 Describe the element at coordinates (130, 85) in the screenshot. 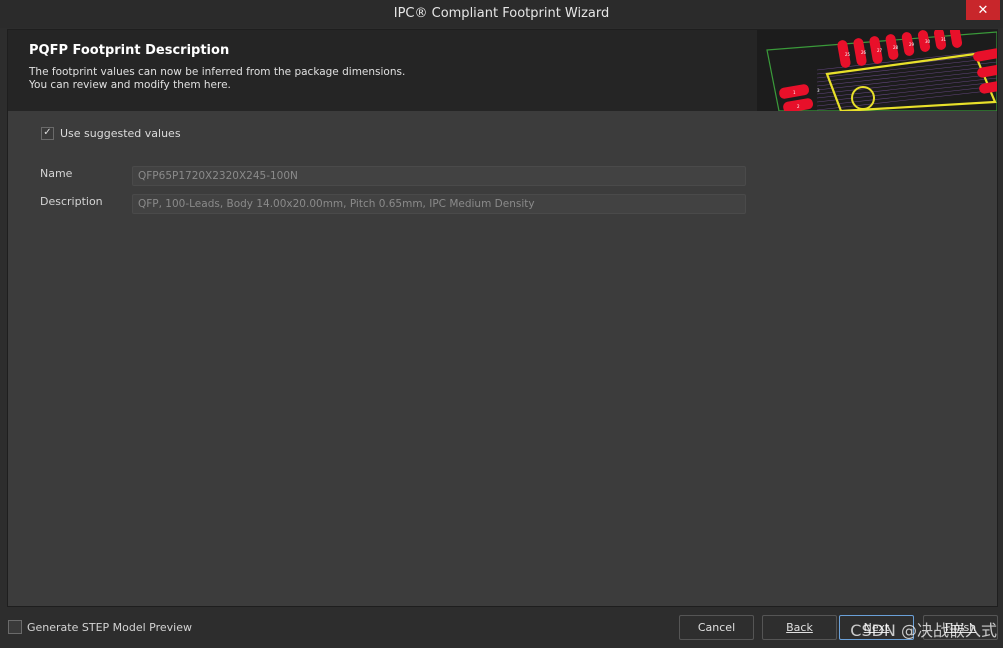

I see `page-description-line-2: You can review and modify them here.` at that location.